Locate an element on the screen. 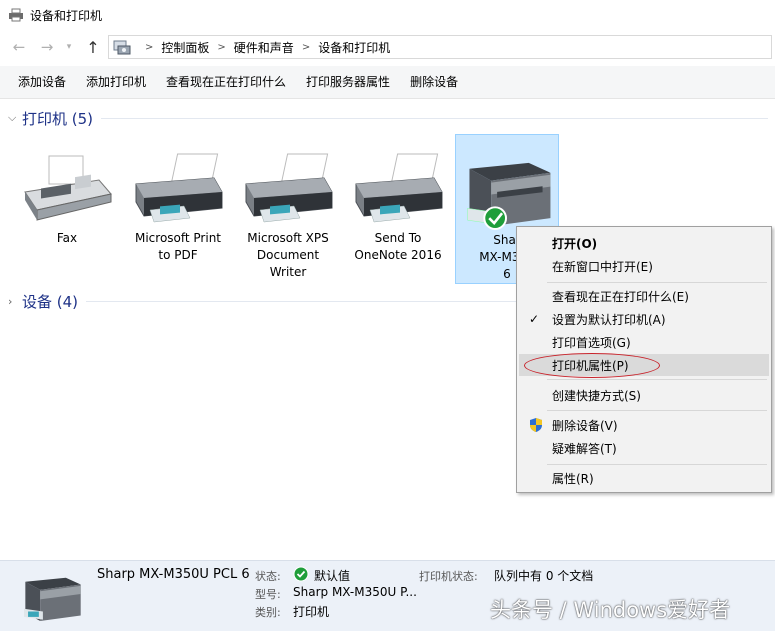 The height and width of the screenshot is (631, 775). annotation-highlight-ellipse is located at coordinates (592, 365).